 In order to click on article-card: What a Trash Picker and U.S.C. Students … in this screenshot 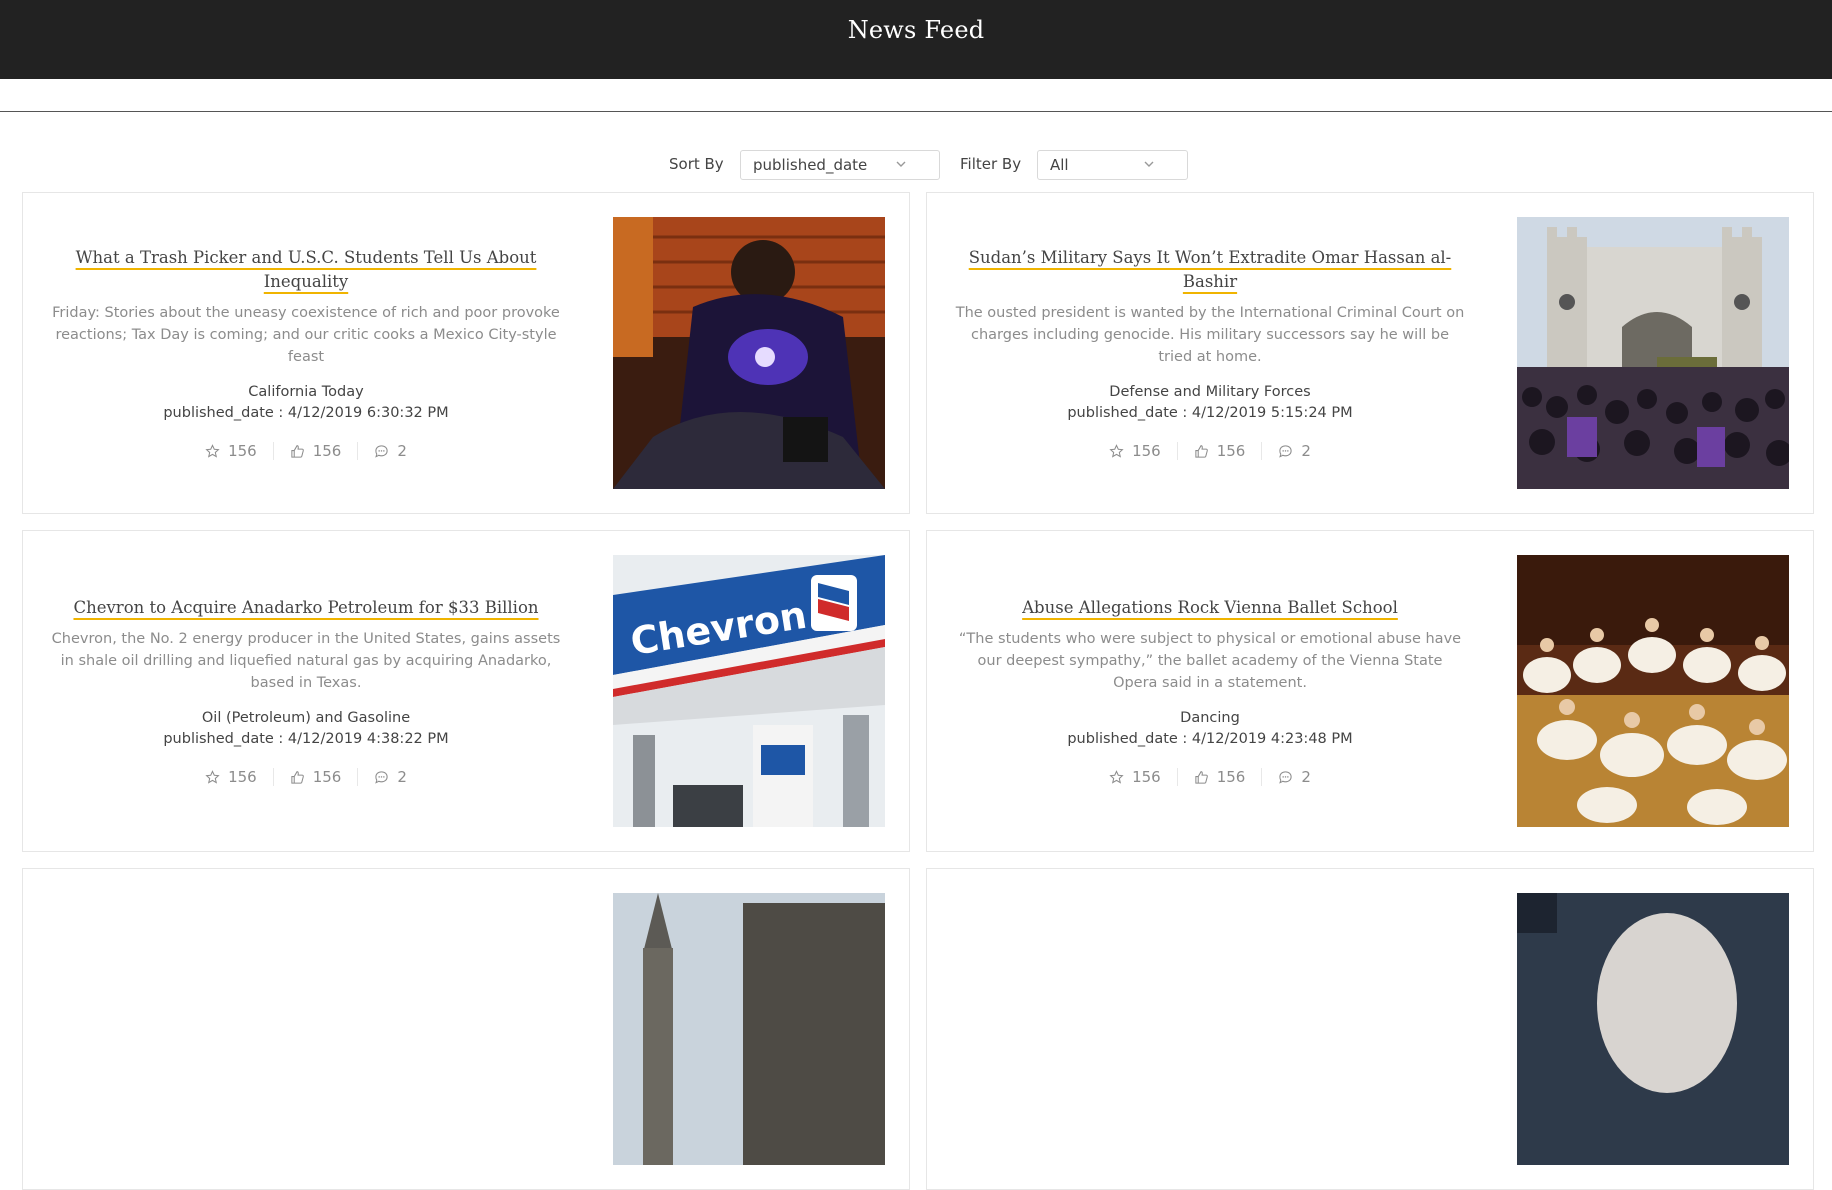, I will do `click(466, 353)`.